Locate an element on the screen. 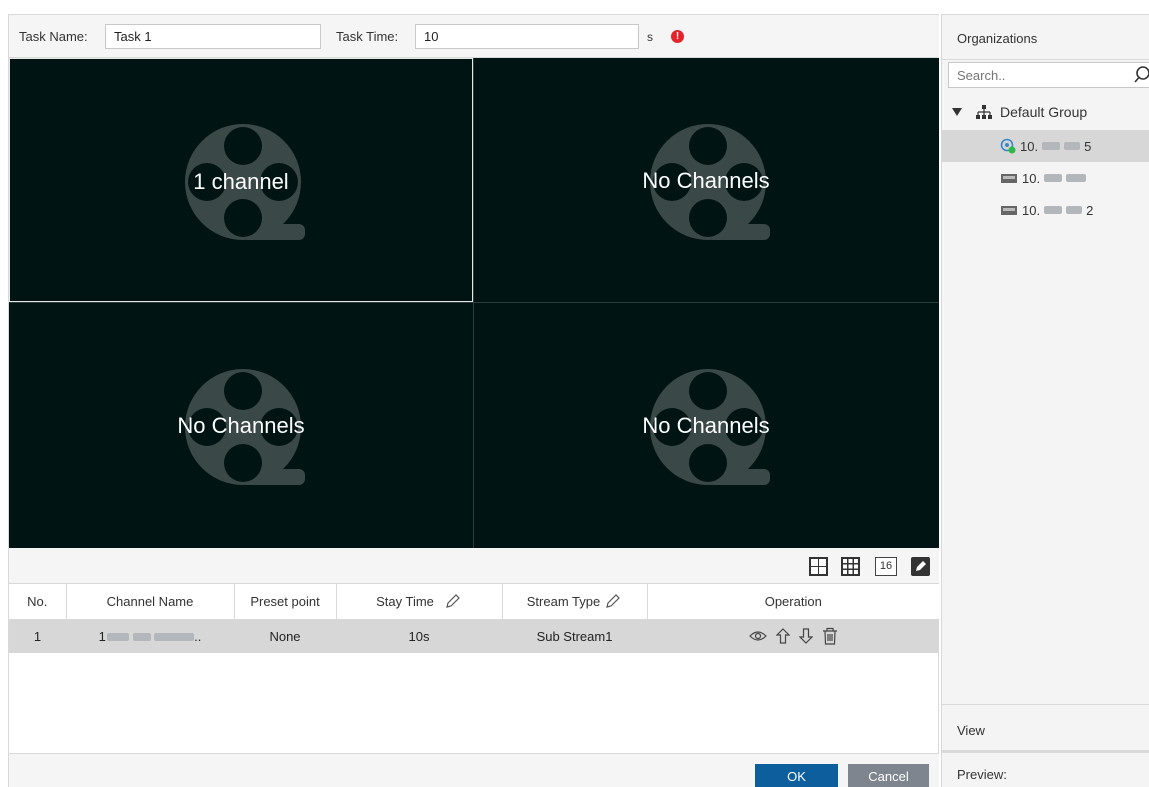 The width and height of the screenshot is (1149, 787). layout-4-icon is located at coordinates (818, 566).